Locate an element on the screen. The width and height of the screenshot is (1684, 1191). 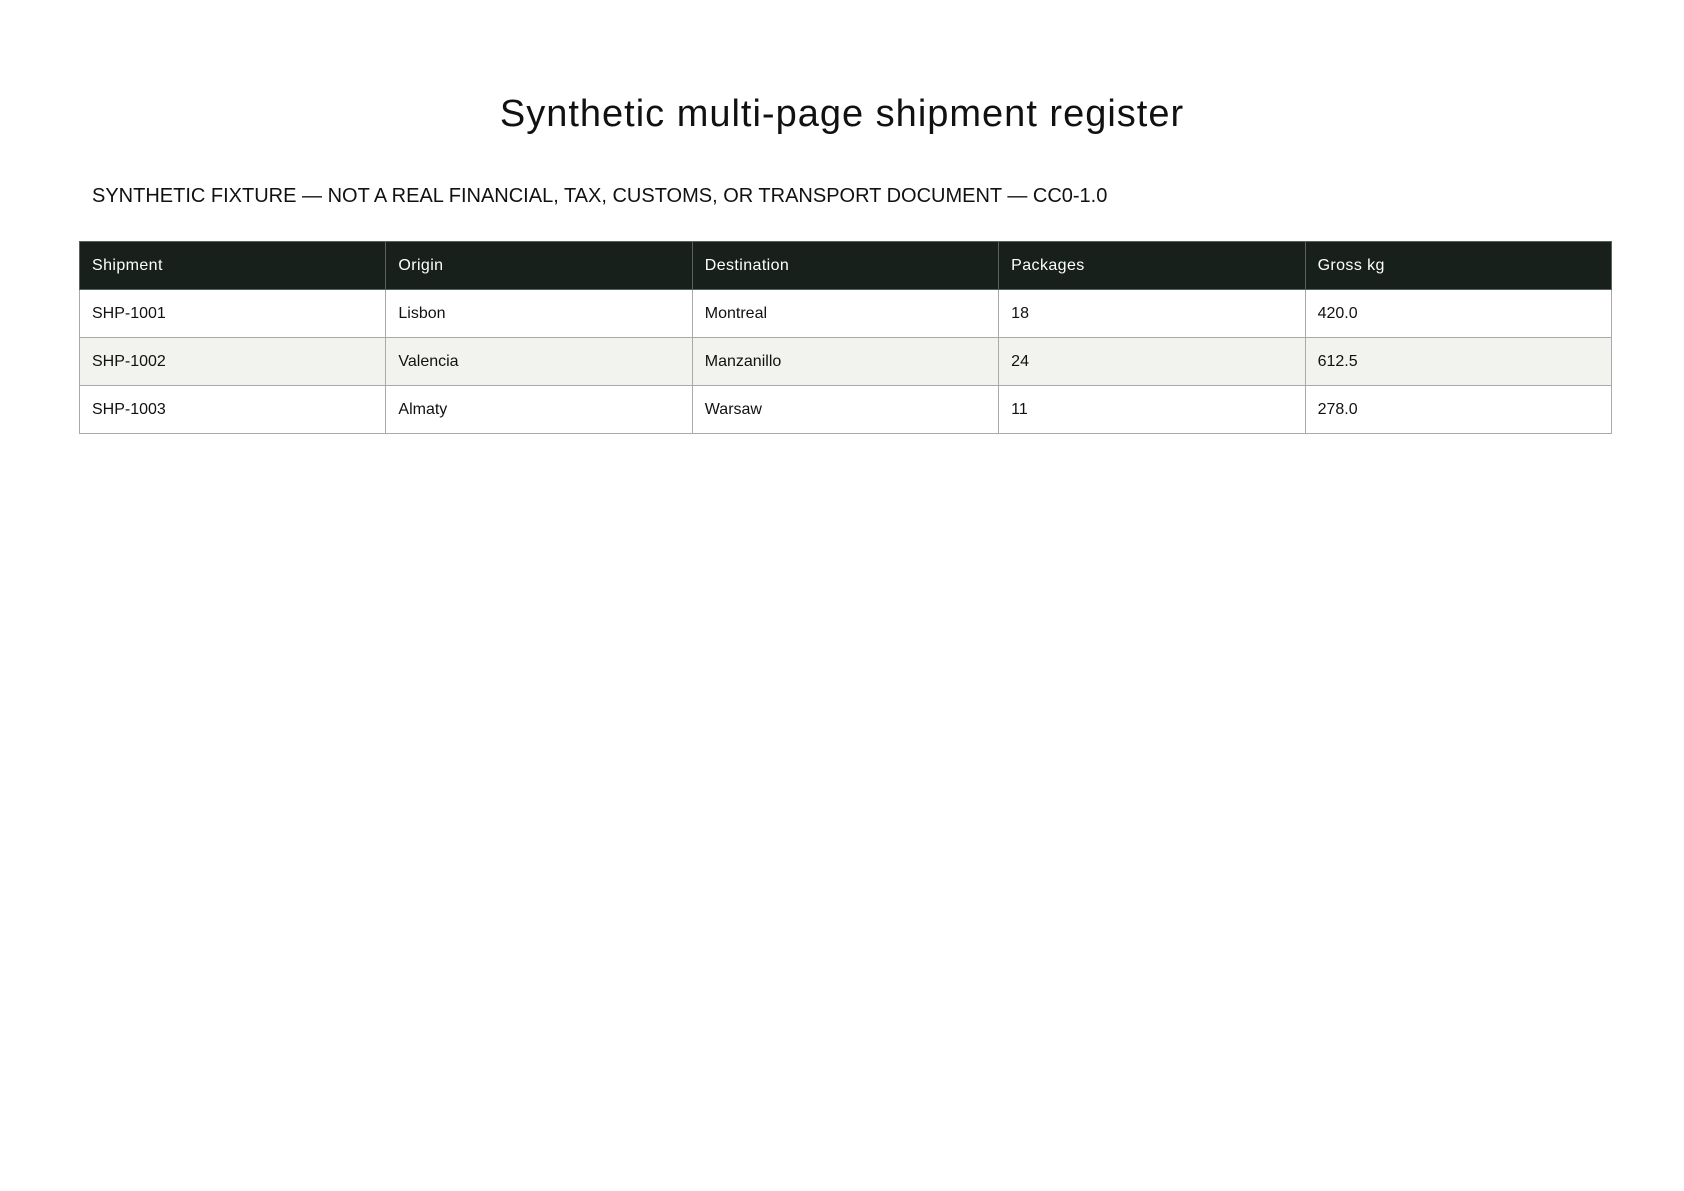
cell-origin: Almaty is located at coordinates (539, 409).